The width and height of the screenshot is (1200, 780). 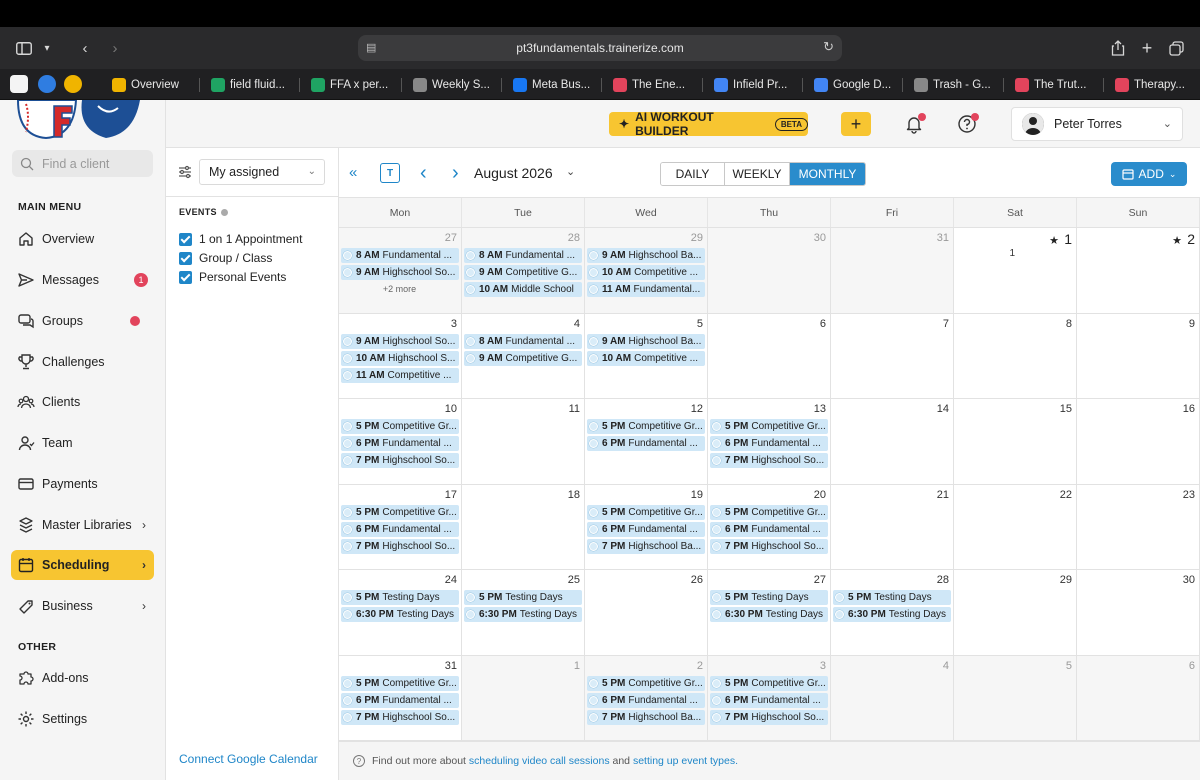 What do you see at coordinates (1015, 527) in the screenshot?
I see `calendar-day-cell: 22` at bounding box center [1015, 527].